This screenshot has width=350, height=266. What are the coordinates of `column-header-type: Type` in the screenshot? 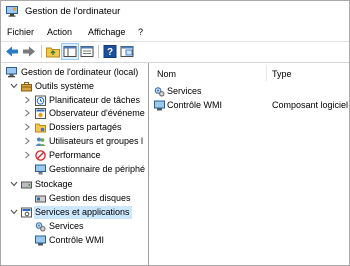 It's located at (282, 74).